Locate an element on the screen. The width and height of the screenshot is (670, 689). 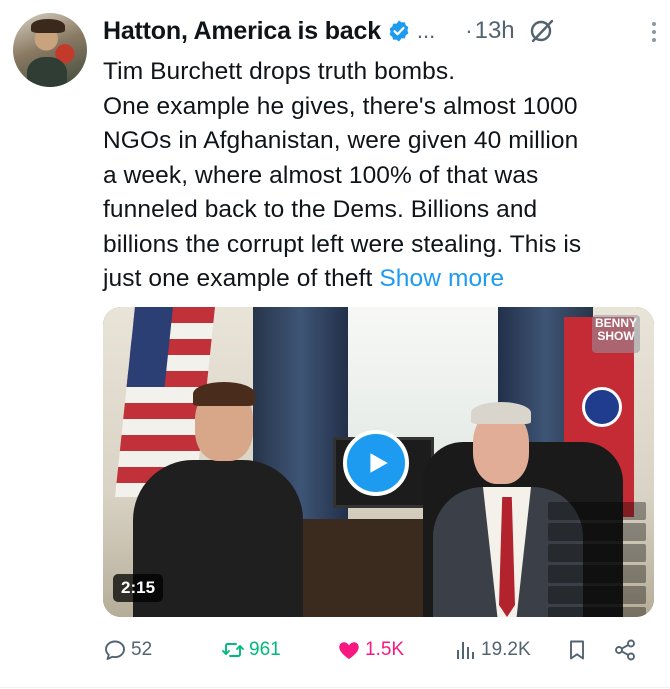
show-more-link: Show more is located at coordinates (441, 278).